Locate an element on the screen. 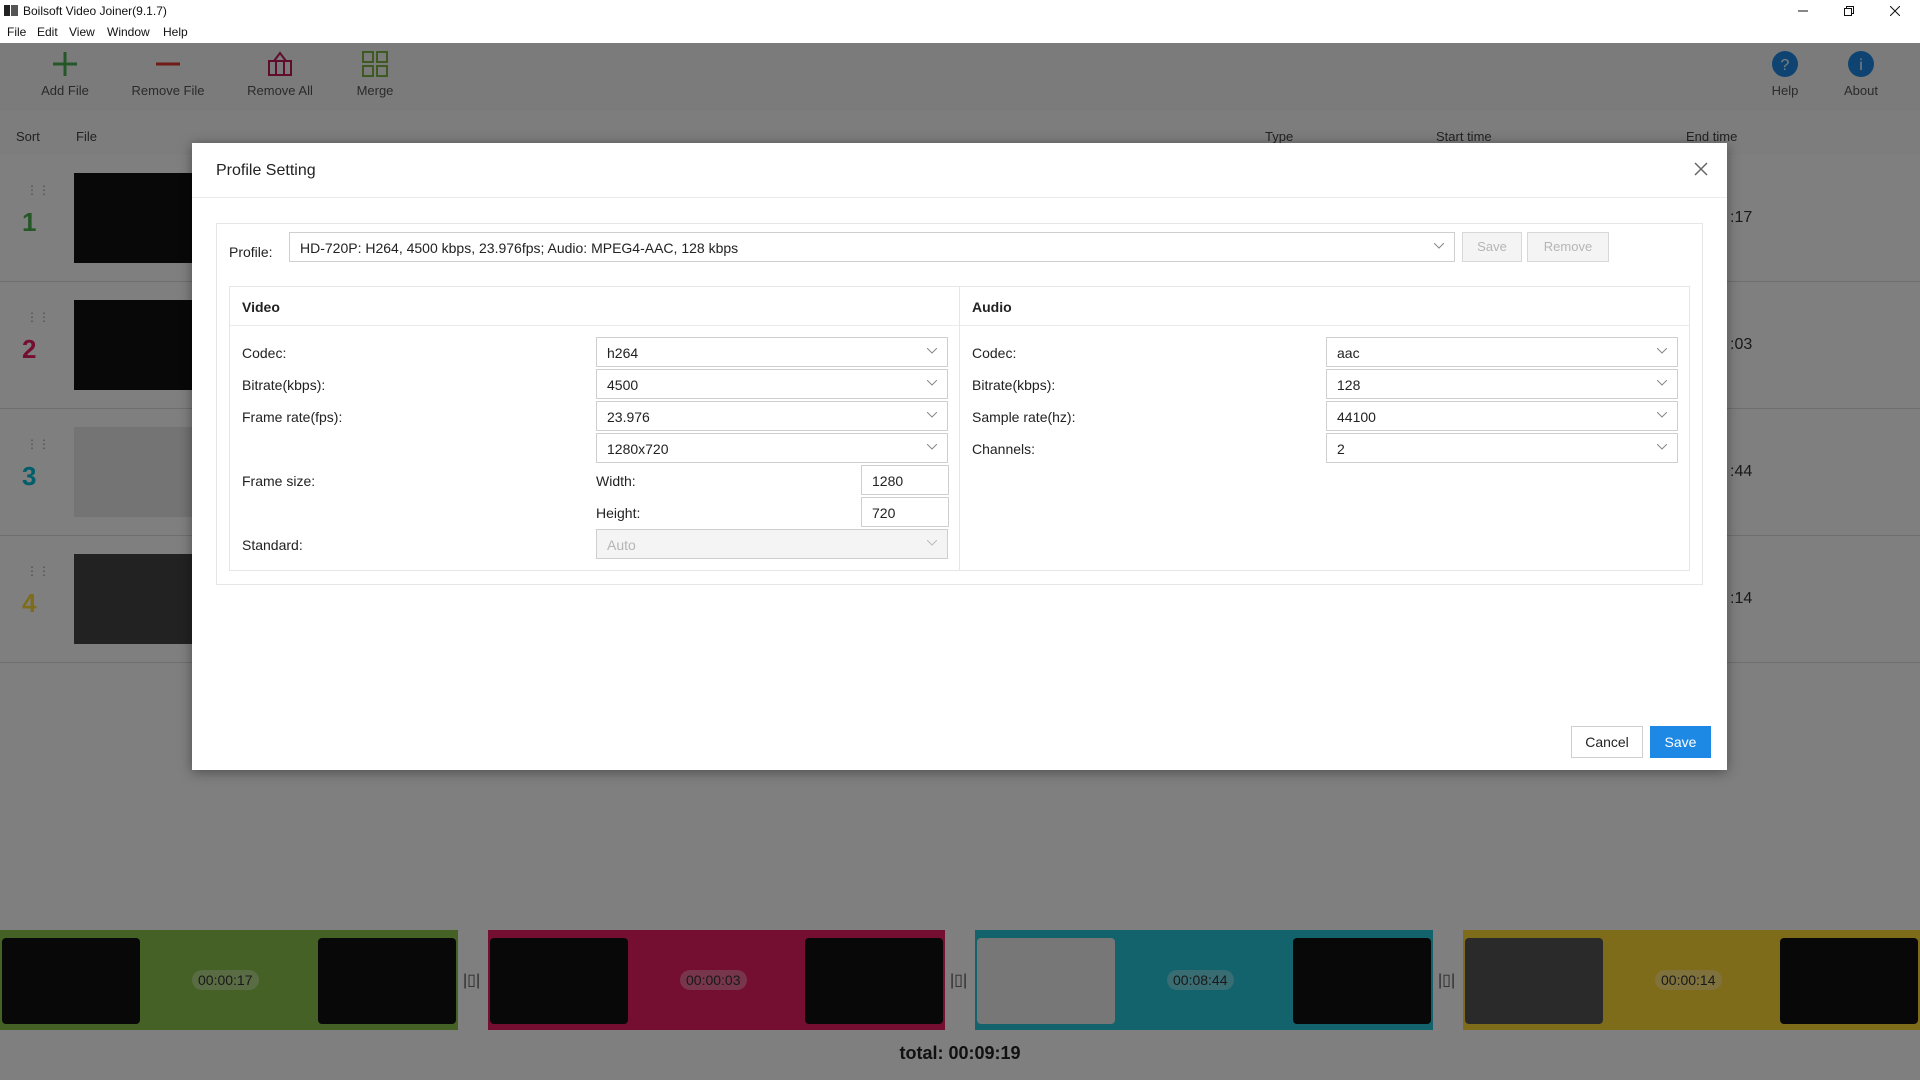 The width and height of the screenshot is (1920, 1080). height-value: 720 is located at coordinates (884, 513).